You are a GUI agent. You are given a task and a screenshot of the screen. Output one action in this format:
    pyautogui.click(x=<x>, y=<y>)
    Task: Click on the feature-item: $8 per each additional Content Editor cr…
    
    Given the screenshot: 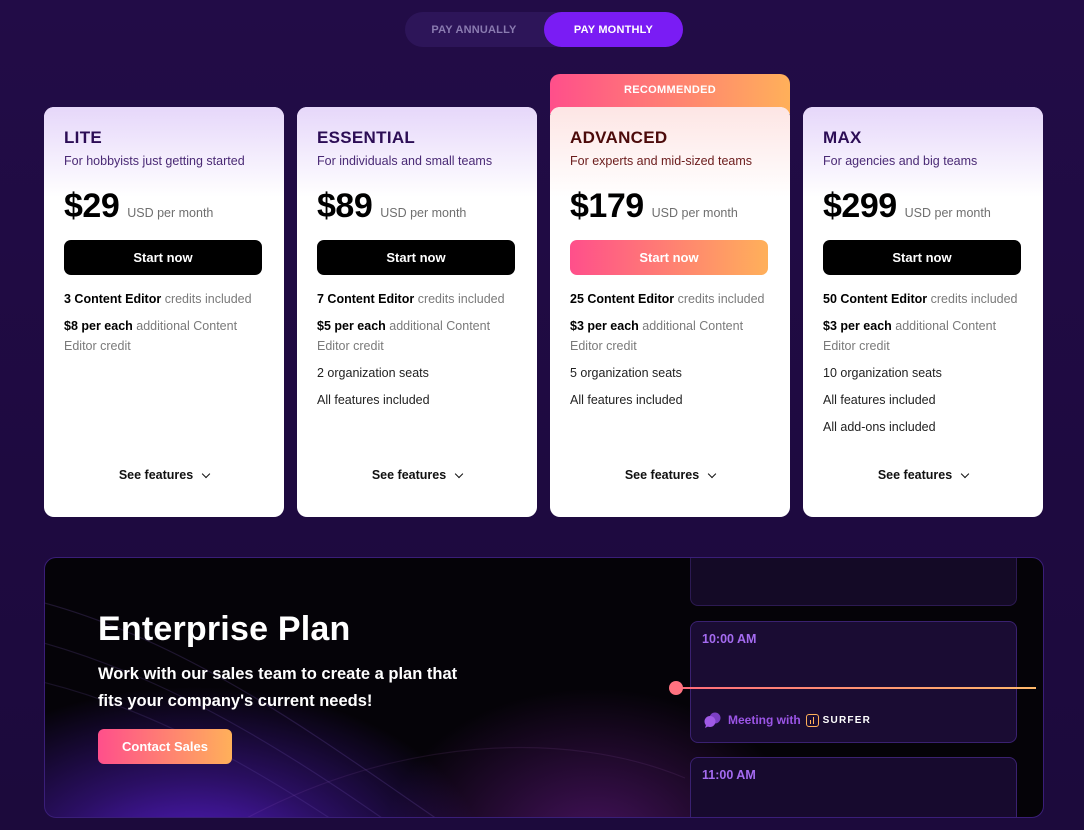 What is the action you would take?
    pyautogui.click(x=164, y=336)
    